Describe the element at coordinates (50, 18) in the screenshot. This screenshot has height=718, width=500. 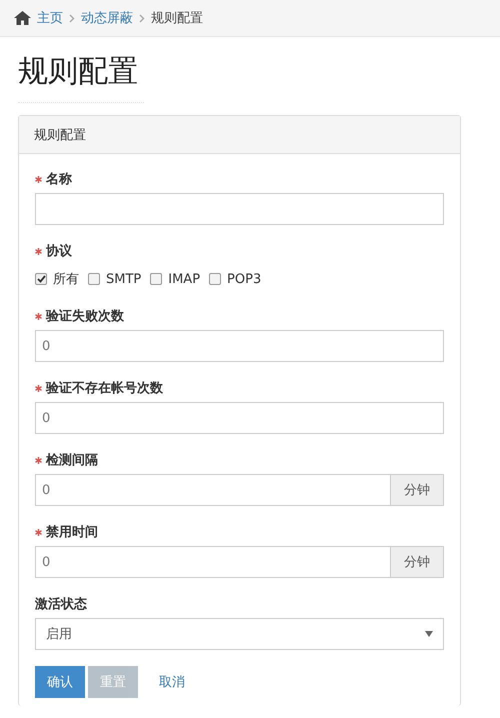
I see `breadcrumb-item: 主页` at that location.